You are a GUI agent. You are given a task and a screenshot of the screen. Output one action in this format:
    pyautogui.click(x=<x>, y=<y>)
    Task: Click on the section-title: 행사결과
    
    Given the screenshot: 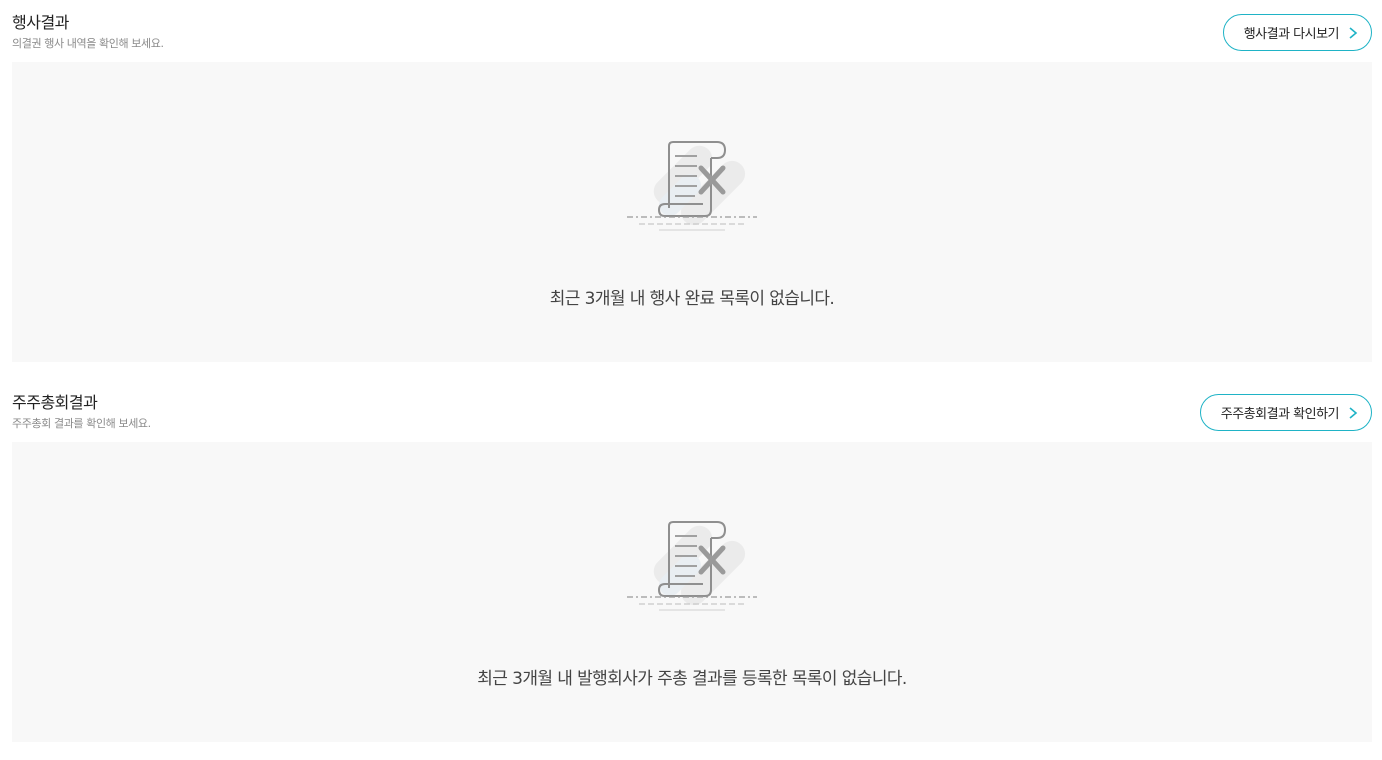 What is the action you would take?
    pyautogui.click(x=40, y=22)
    